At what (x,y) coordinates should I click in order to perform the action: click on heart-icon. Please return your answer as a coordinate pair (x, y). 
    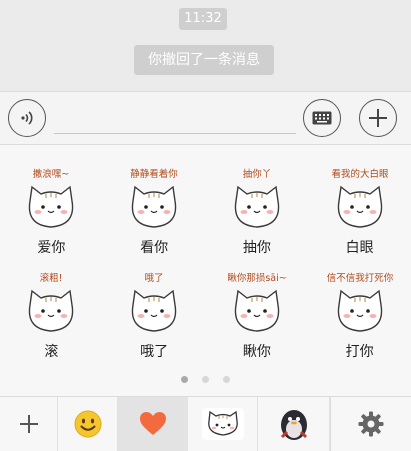
    Looking at the image, I should click on (152, 423).